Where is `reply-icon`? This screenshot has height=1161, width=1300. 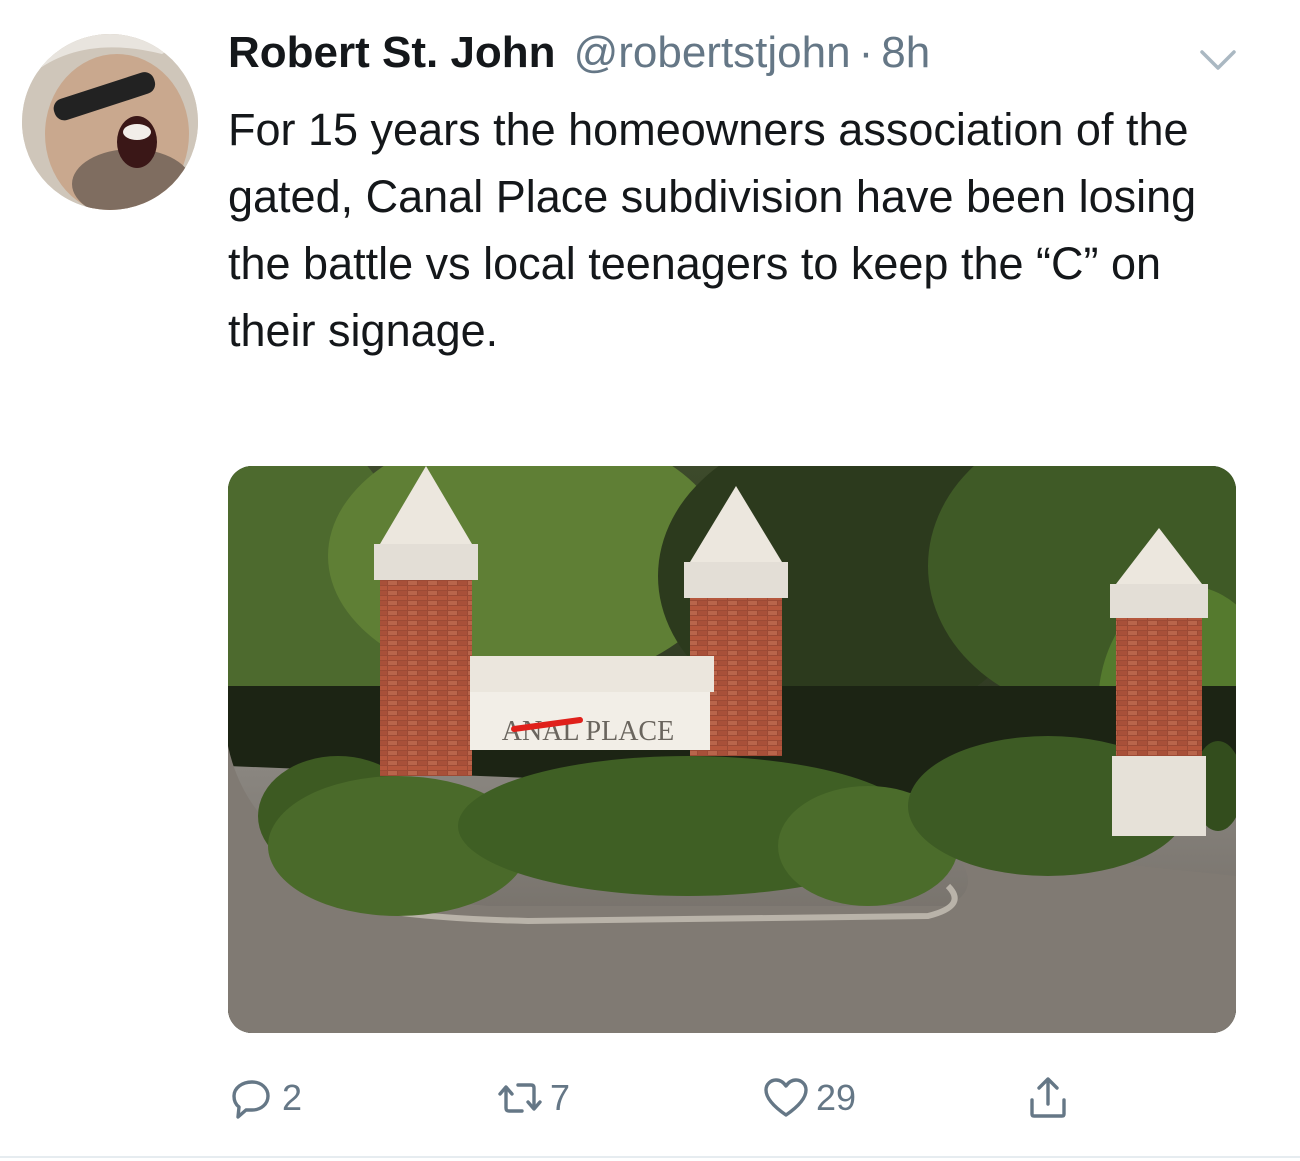 reply-icon is located at coordinates (251, 1099).